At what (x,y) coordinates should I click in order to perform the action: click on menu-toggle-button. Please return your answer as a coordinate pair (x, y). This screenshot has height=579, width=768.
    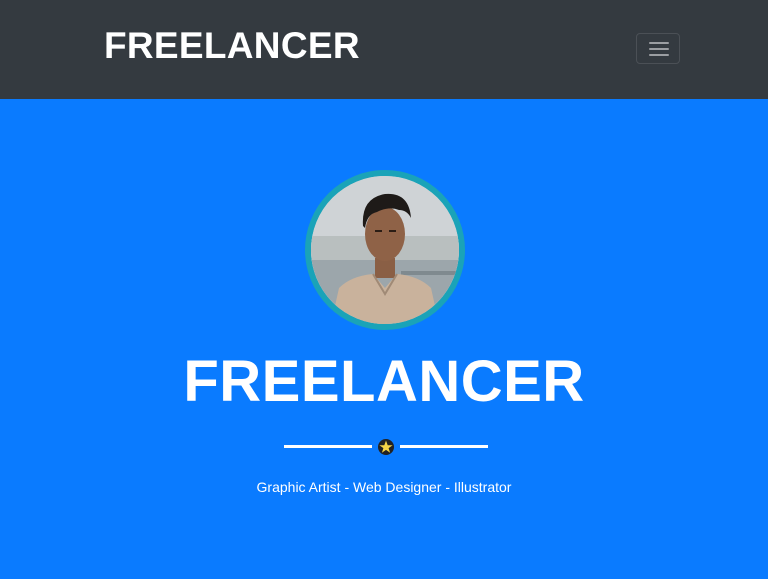
    Looking at the image, I should click on (658, 48).